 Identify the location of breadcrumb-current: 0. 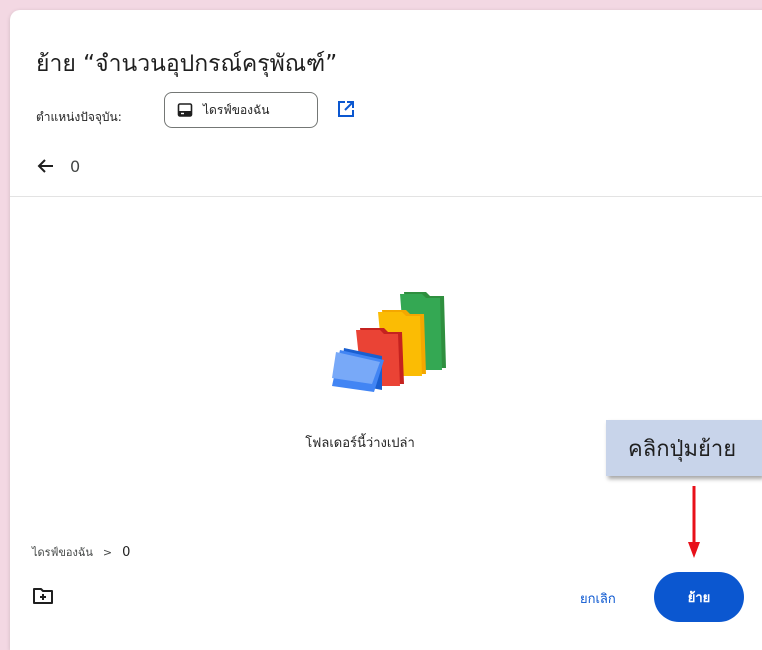
(126, 552).